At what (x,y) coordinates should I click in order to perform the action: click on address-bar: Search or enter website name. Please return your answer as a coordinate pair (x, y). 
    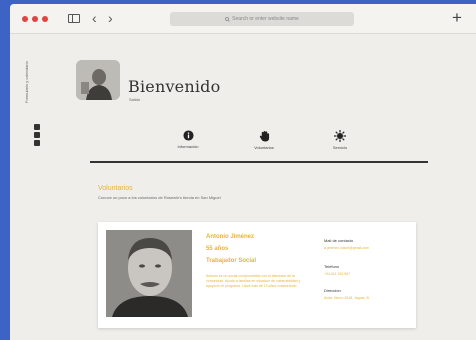
    Looking at the image, I should click on (262, 19).